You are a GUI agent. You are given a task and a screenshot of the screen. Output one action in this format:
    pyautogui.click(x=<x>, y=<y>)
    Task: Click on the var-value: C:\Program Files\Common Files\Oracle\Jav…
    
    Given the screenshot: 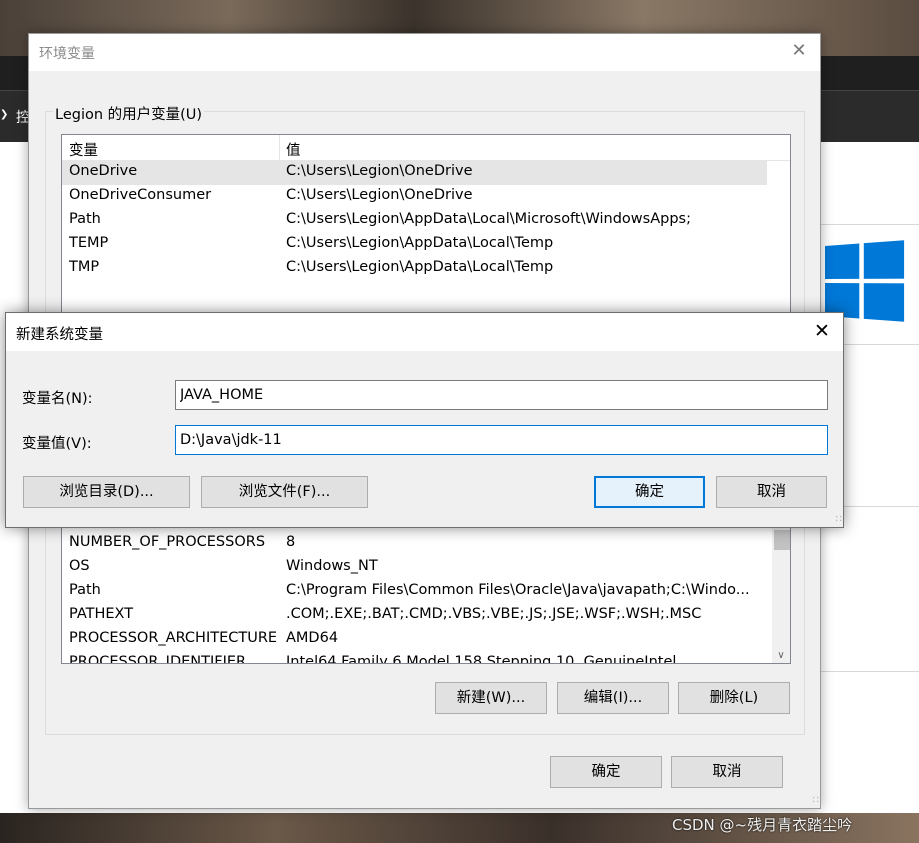 What is the action you would take?
    pyautogui.click(x=518, y=590)
    